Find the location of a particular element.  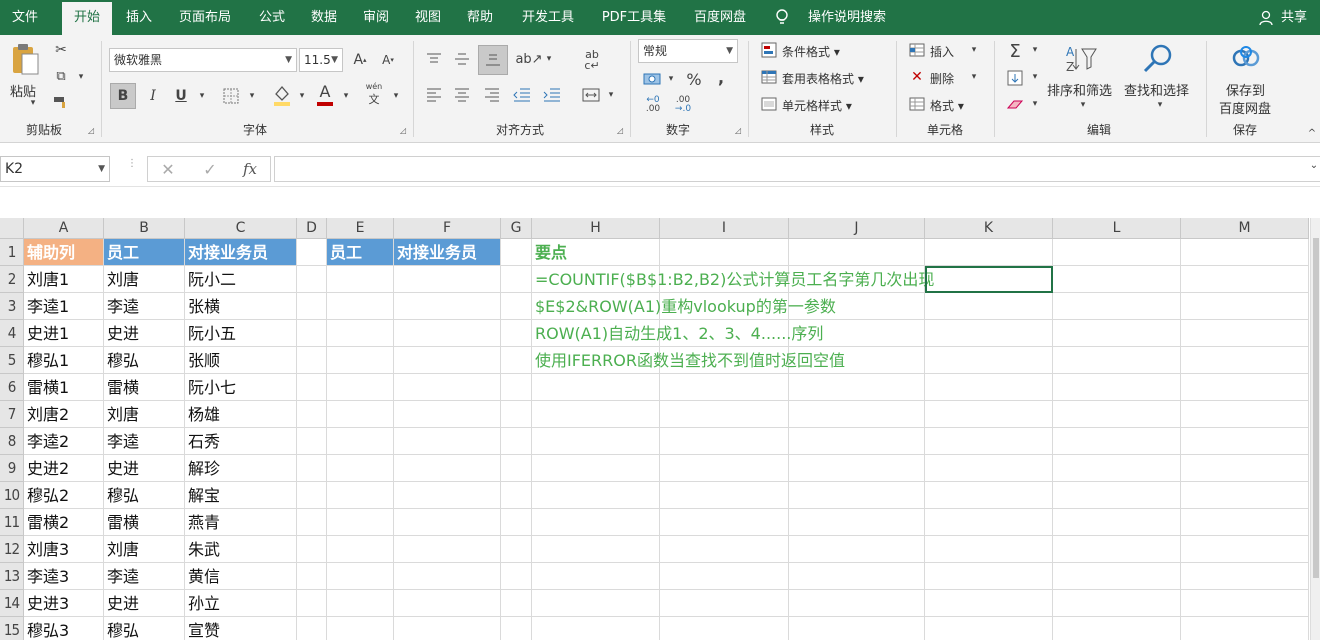

table-cell: 刘唐3 is located at coordinates (64, 549).